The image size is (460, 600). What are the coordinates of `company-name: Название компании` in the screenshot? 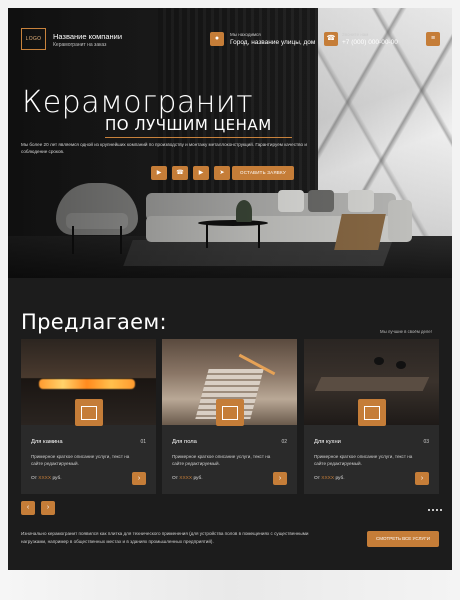 It's located at (88, 36).